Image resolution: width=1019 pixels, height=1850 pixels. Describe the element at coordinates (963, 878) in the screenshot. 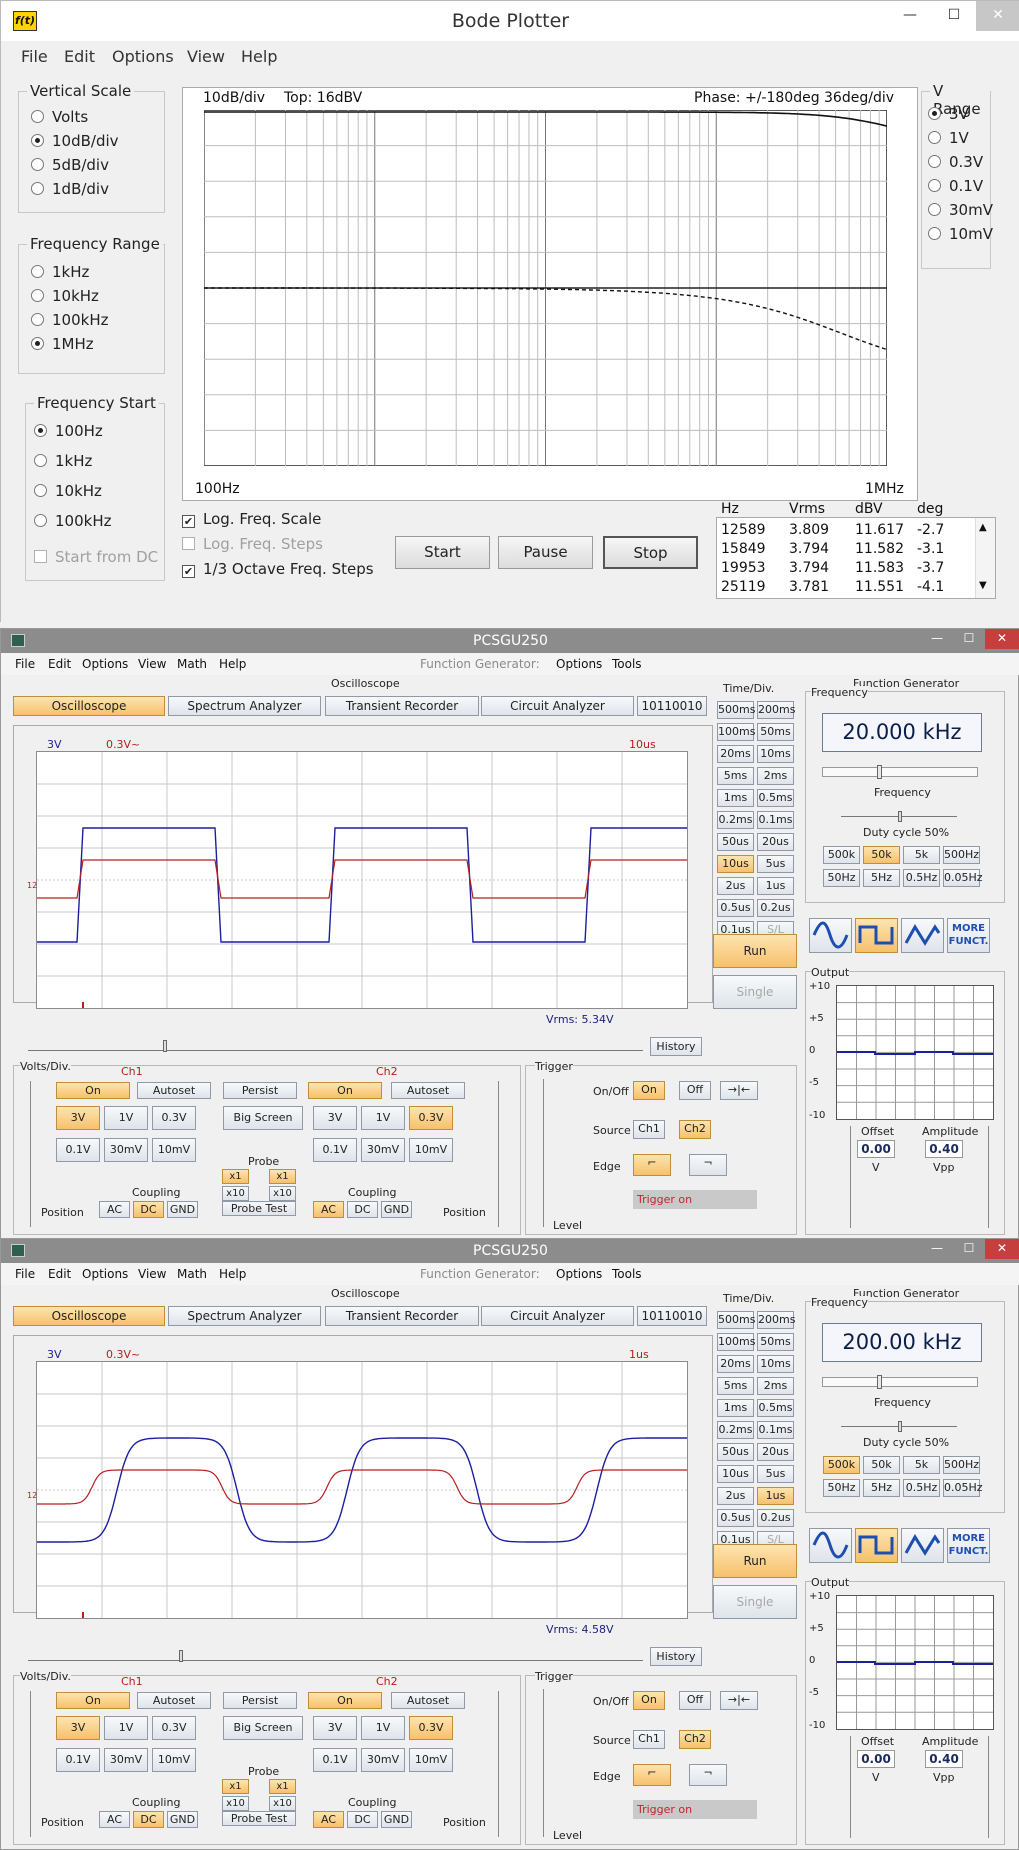

I see `range-button-0.05Hz: 0.05Hz` at that location.